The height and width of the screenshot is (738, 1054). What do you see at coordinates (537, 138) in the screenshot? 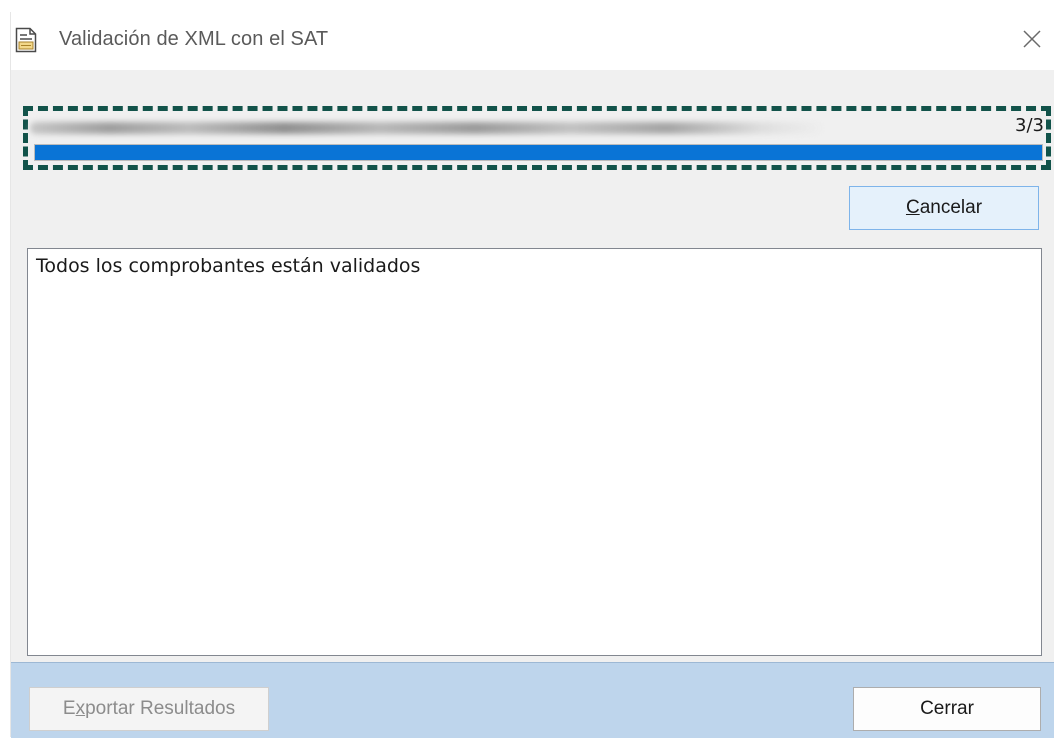
I see `progress-section: 3/3` at bounding box center [537, 138].